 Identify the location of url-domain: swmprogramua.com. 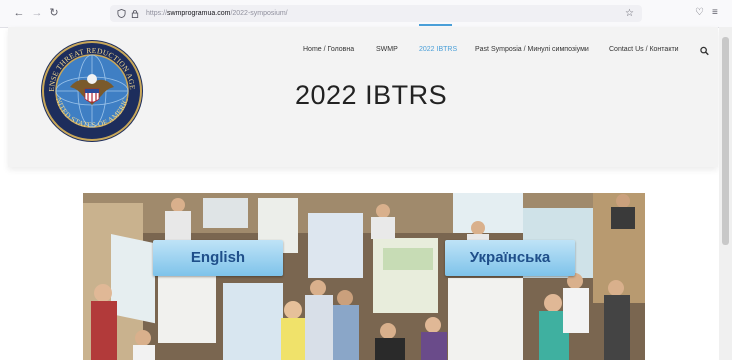
(199, 13).